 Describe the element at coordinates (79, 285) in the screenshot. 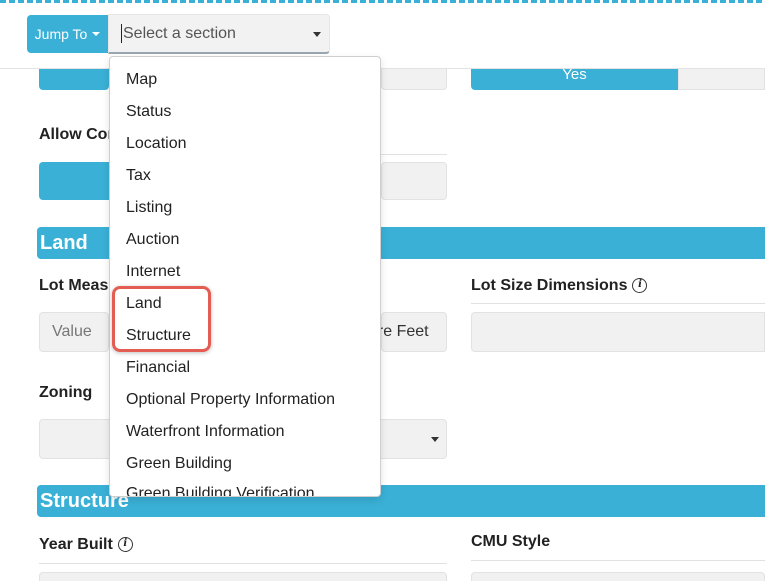

I see `lot-measurement-label: Lot Measu` at that location.